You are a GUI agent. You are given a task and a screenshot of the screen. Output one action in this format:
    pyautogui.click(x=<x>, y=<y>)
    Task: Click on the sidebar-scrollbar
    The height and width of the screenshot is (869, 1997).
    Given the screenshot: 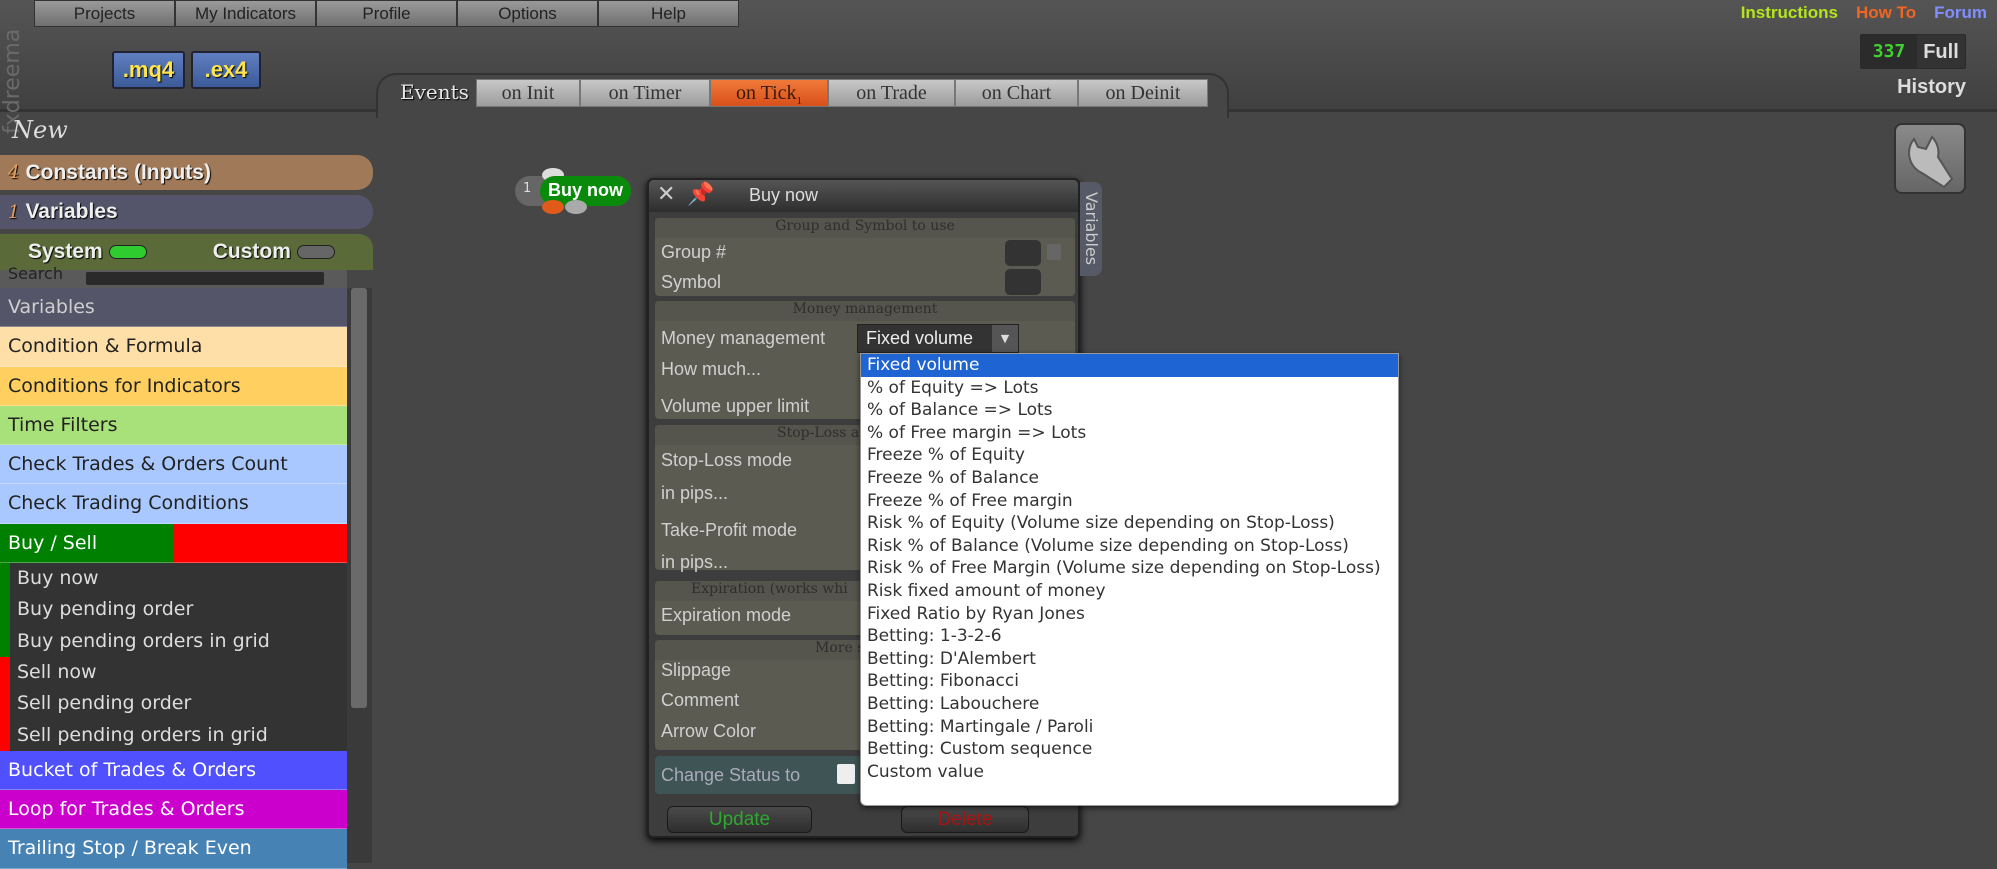 What is the action you would take?
    pyautogui.click(x=359, y=575)
    